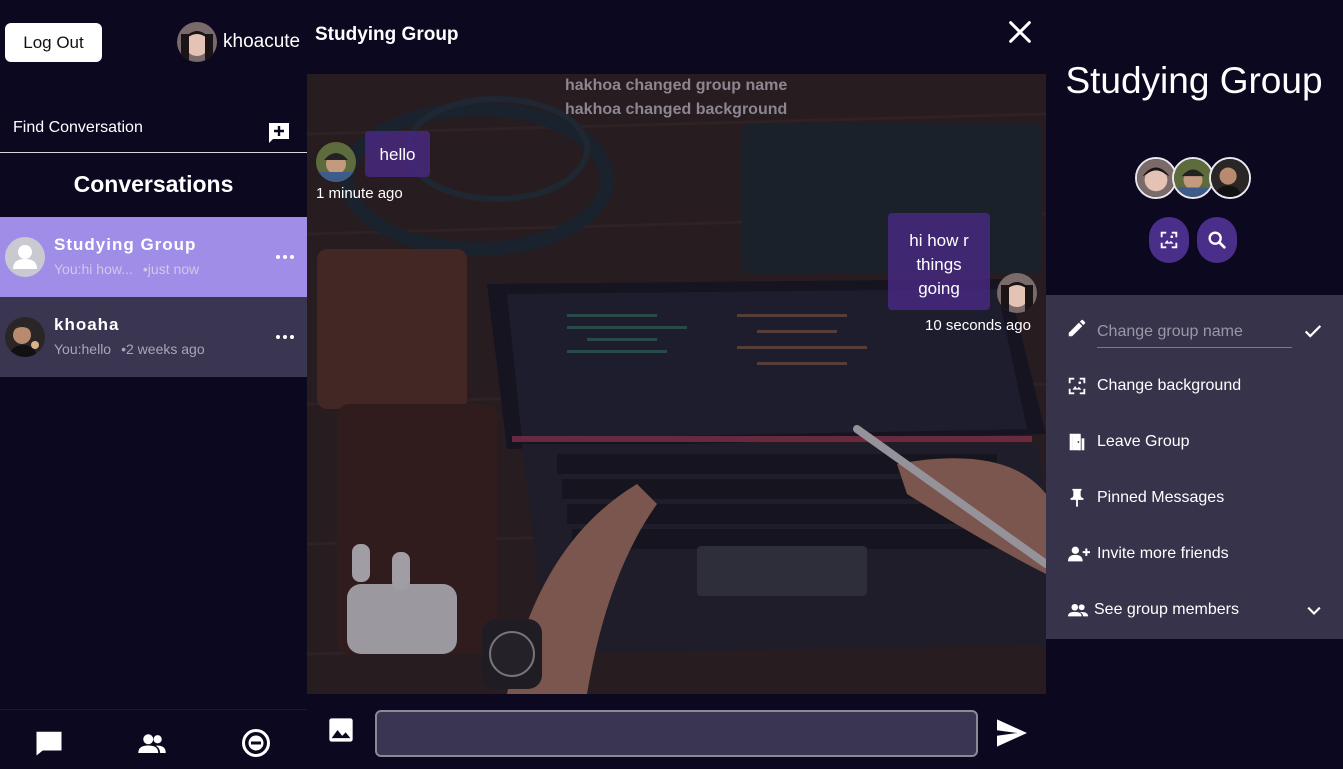  I want to click on invite-friends-item: Invite more friends, so click(1194, 554).